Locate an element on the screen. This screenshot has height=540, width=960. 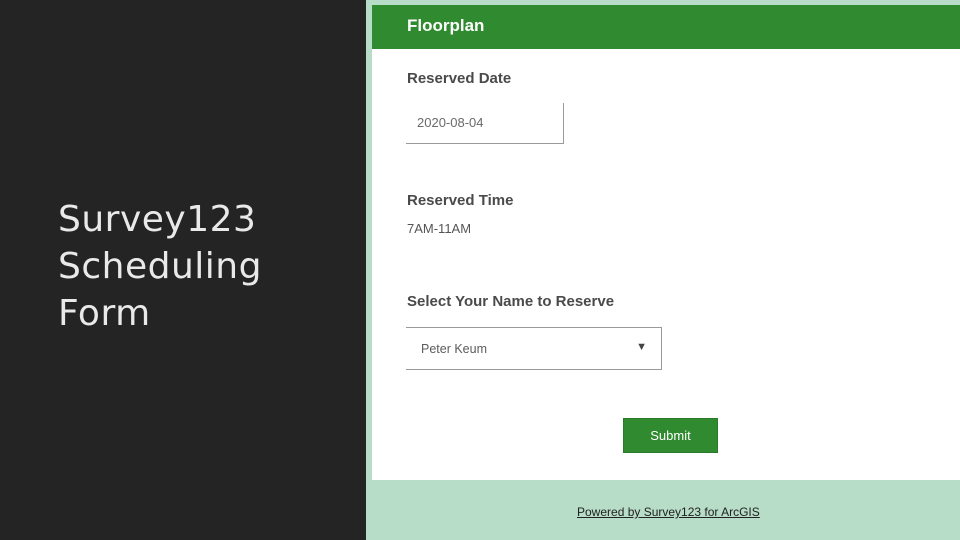
caret-down-icon: ▼ is located at coordinates (641, 347).